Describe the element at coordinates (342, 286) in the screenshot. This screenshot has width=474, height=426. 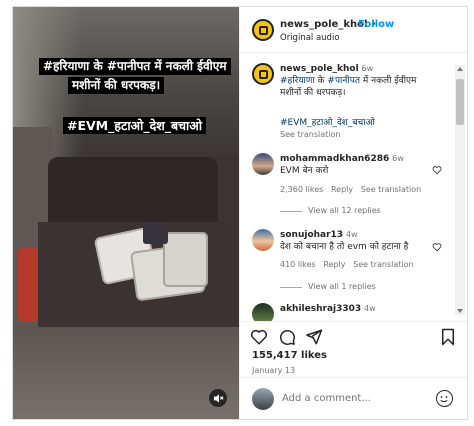
I see `view-replies-button: View all 1 replies` at that location.